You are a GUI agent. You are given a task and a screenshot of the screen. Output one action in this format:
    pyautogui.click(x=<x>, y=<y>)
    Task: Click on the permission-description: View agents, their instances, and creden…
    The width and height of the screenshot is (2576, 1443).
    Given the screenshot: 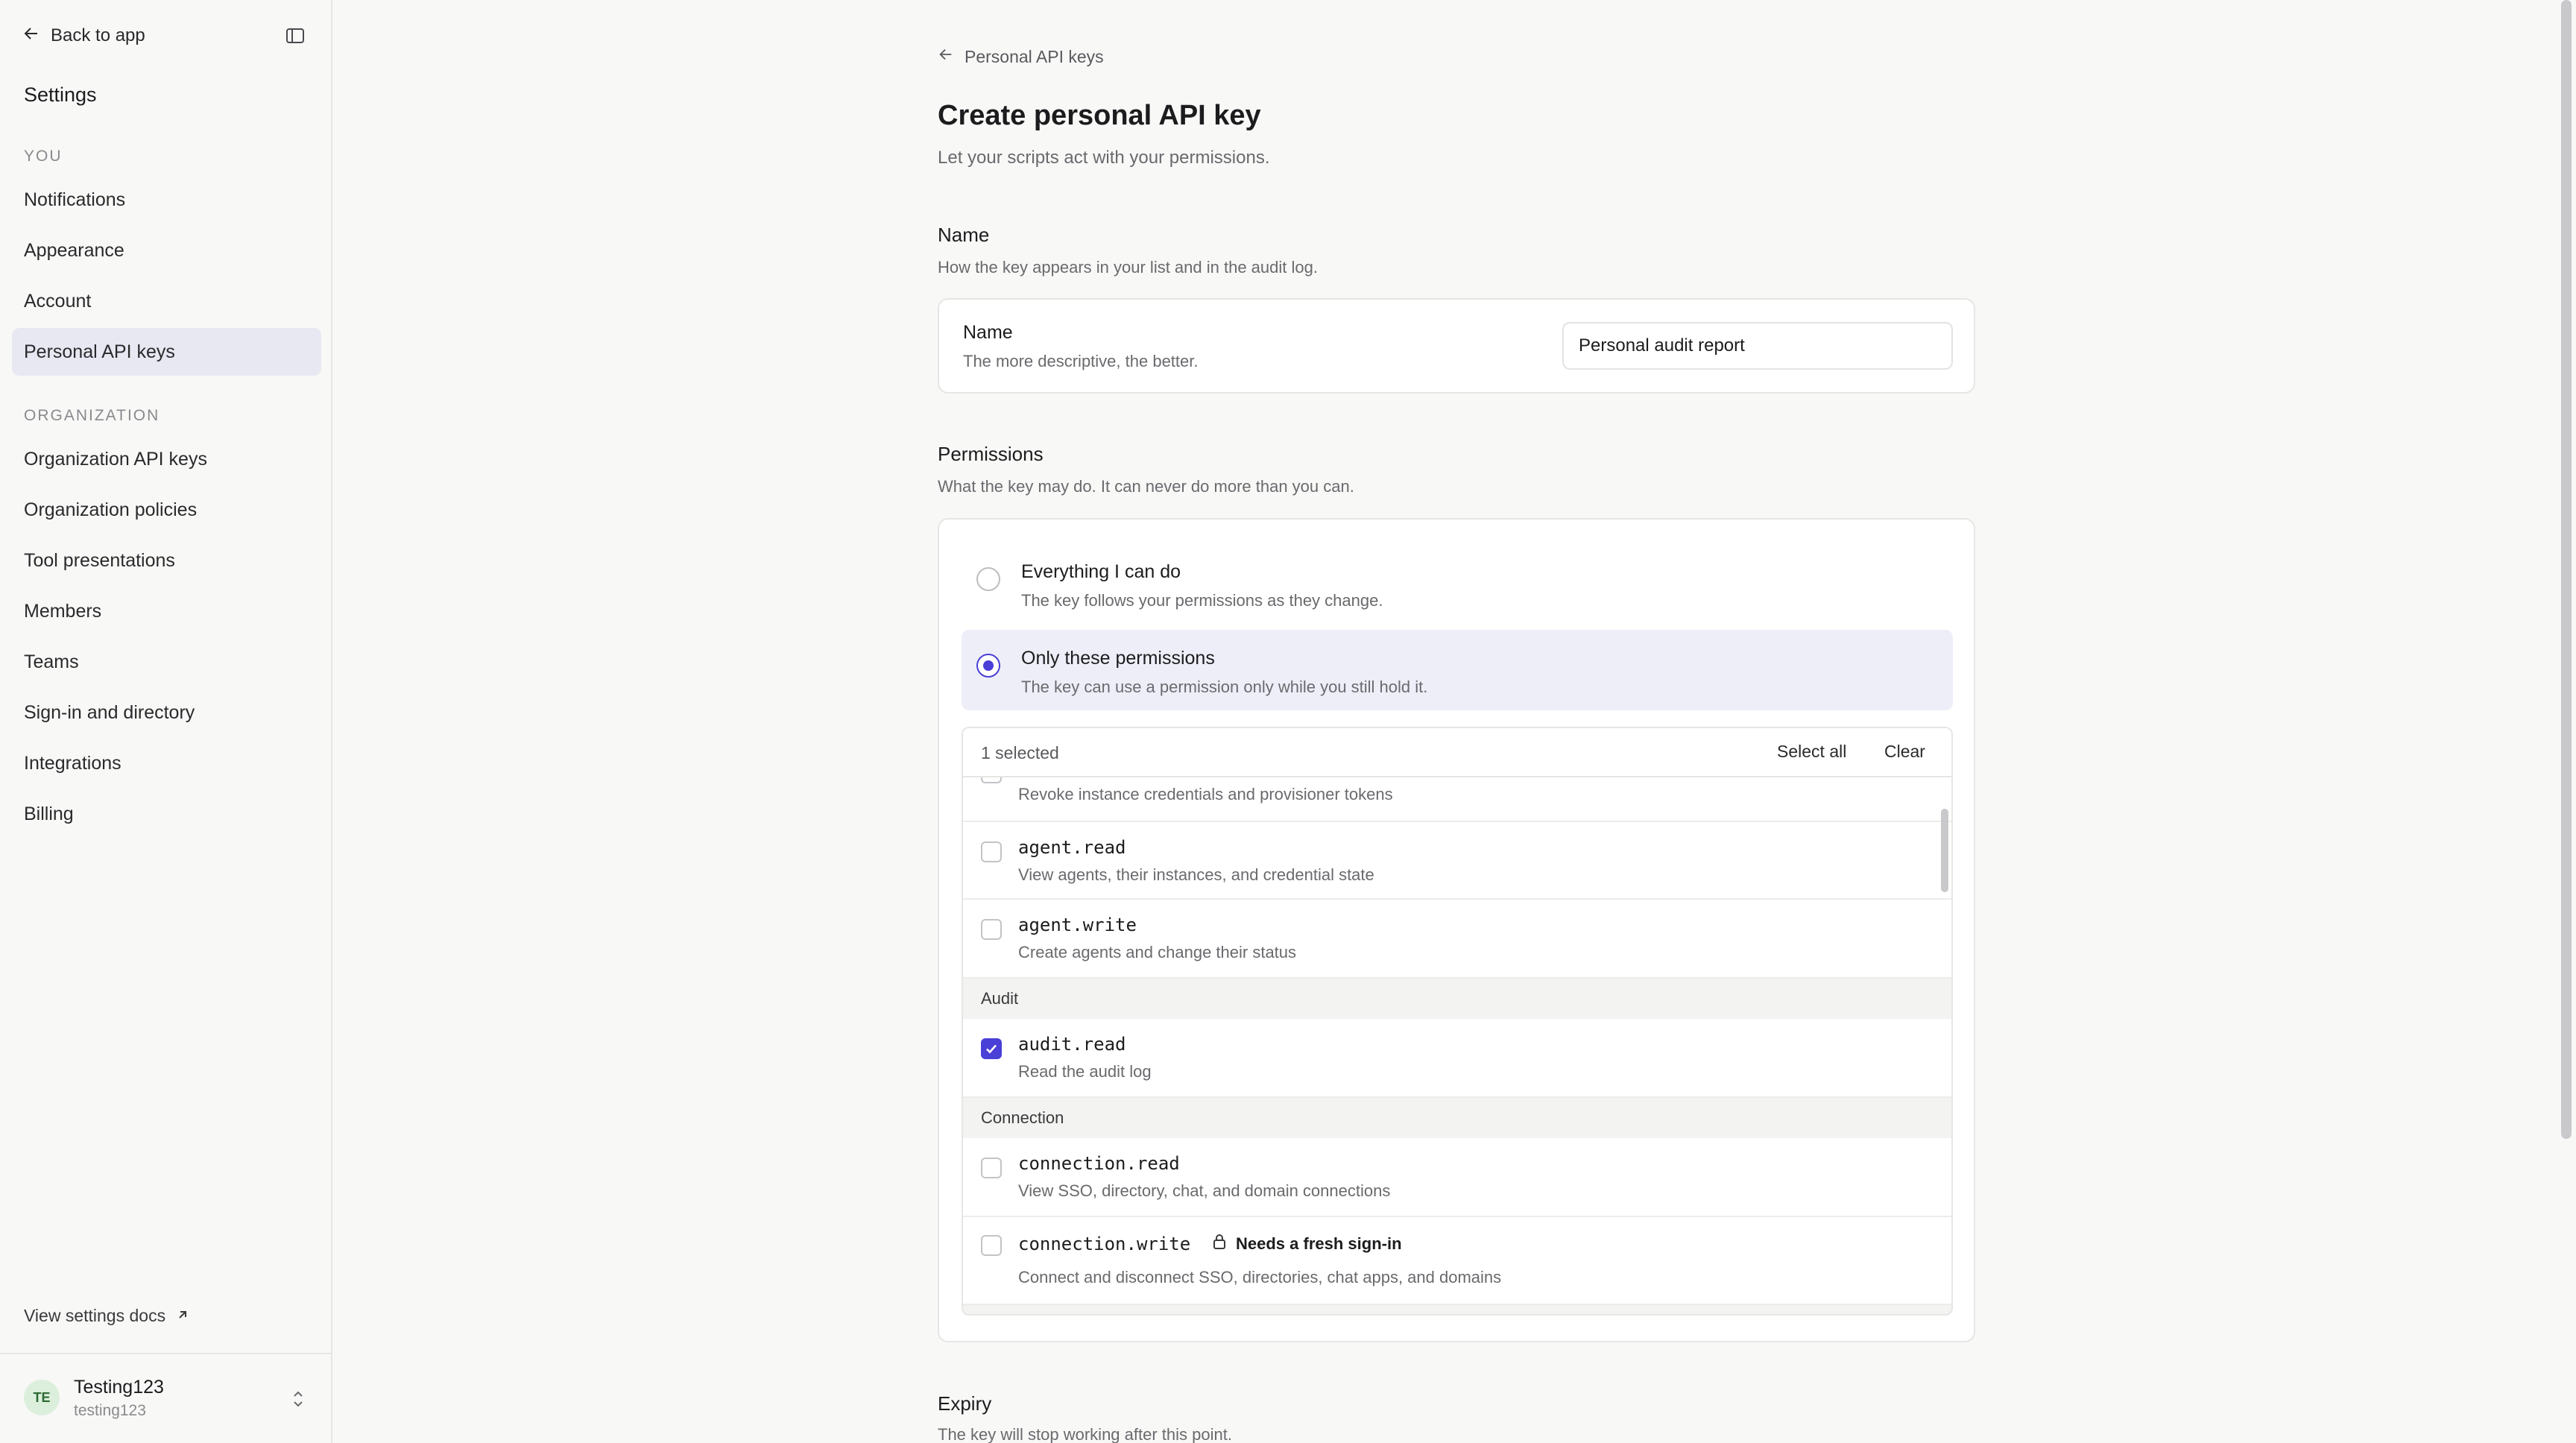 What is the action you would take?
    pyautogui.click(x=1196, y=874)
    